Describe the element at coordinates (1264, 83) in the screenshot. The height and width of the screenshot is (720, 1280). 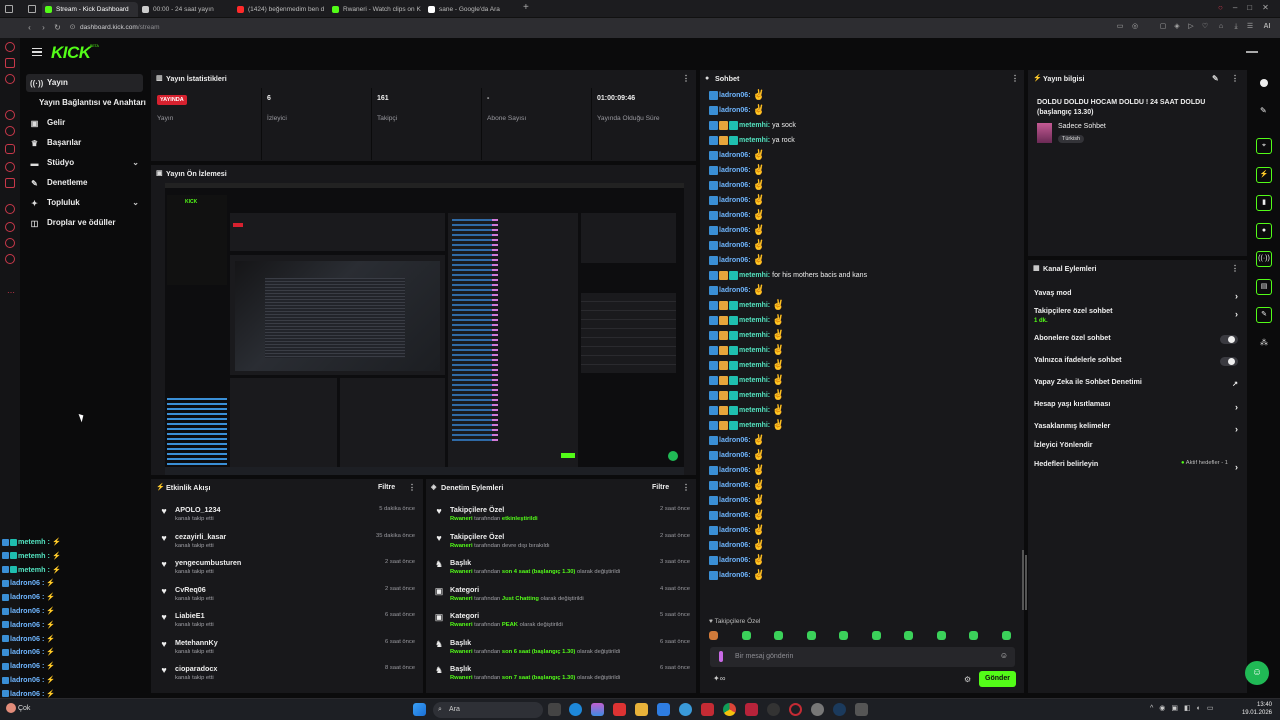
I see `info-icon` at that location.